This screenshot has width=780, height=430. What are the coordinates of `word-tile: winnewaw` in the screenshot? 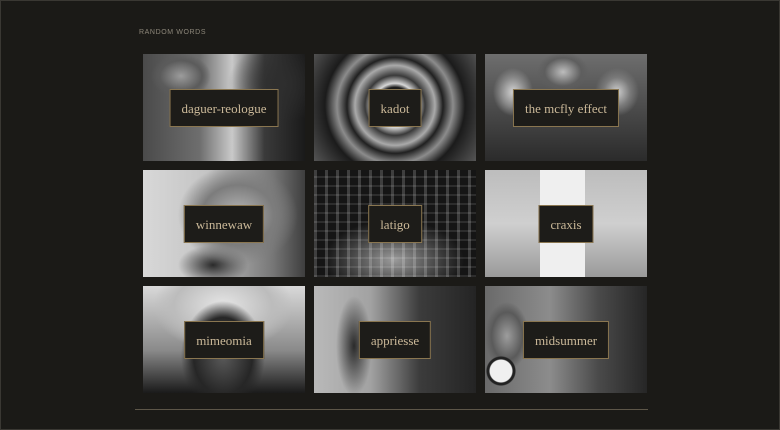 It's located at (224, 223).